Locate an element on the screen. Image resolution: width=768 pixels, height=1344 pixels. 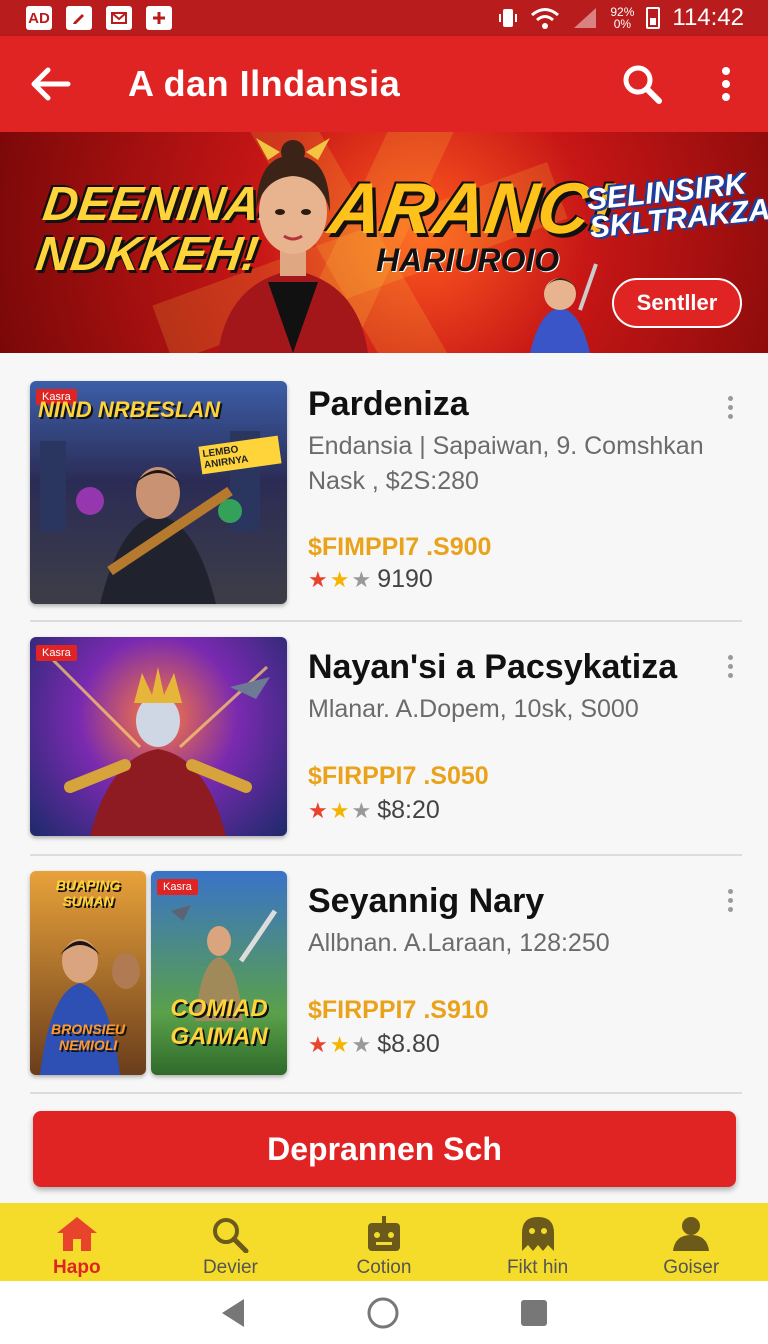
ad-notification-icon: AD is located at coordinates (39, 18).